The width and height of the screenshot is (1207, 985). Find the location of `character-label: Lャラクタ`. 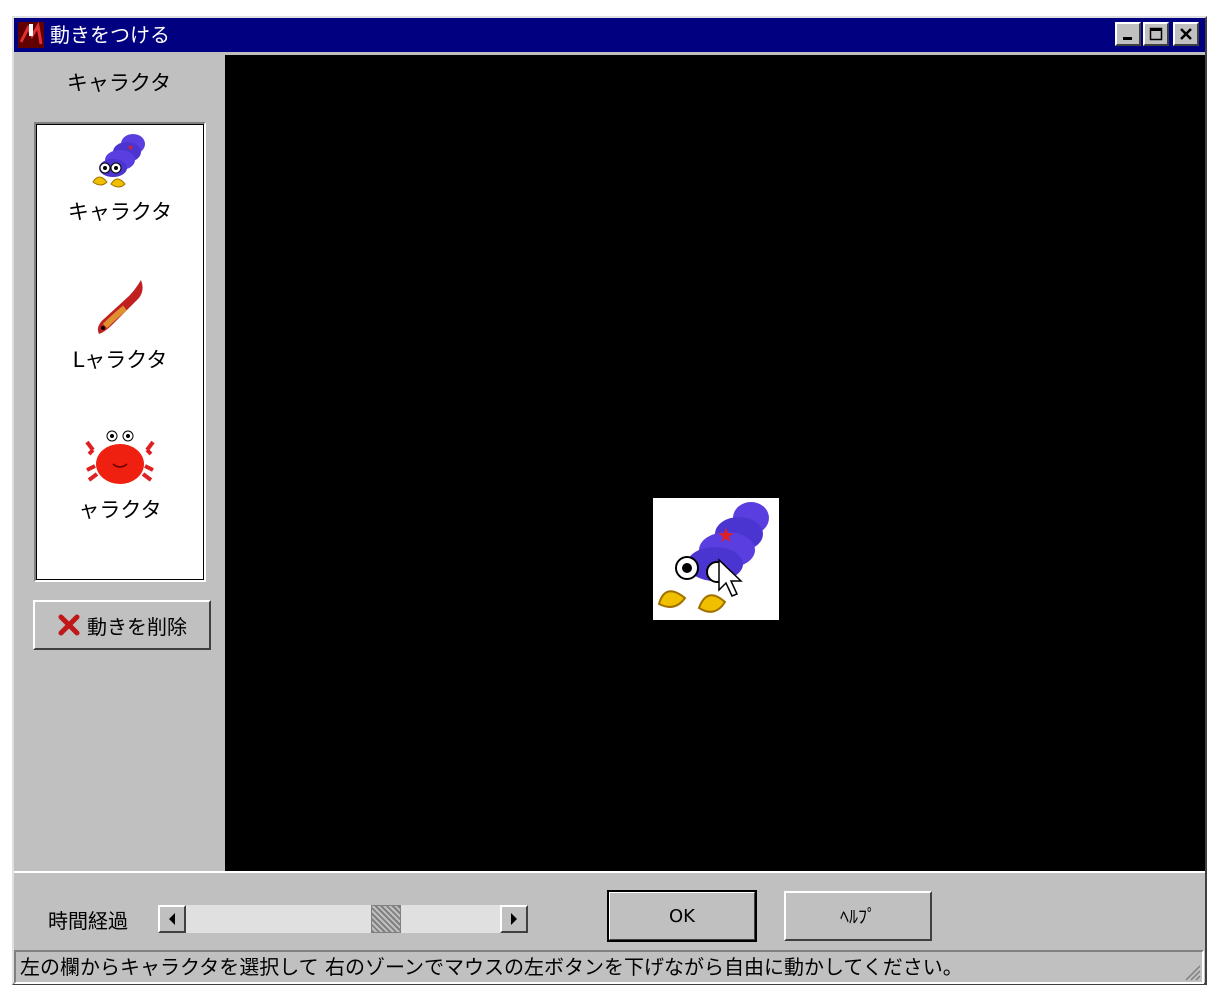

character-label: Lャラクタ is located at coordinates (120, 360).